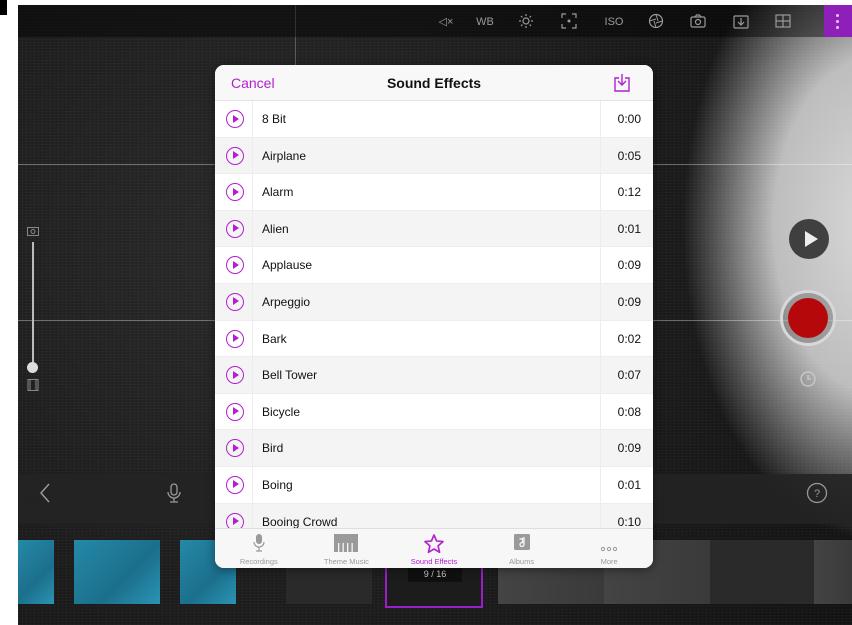 The image size is (852, 625). What do you see at coordinates (629, 338) in the screenshot?
I see `sound-effect-duration: 0:02` at bounding box center [629, 338].